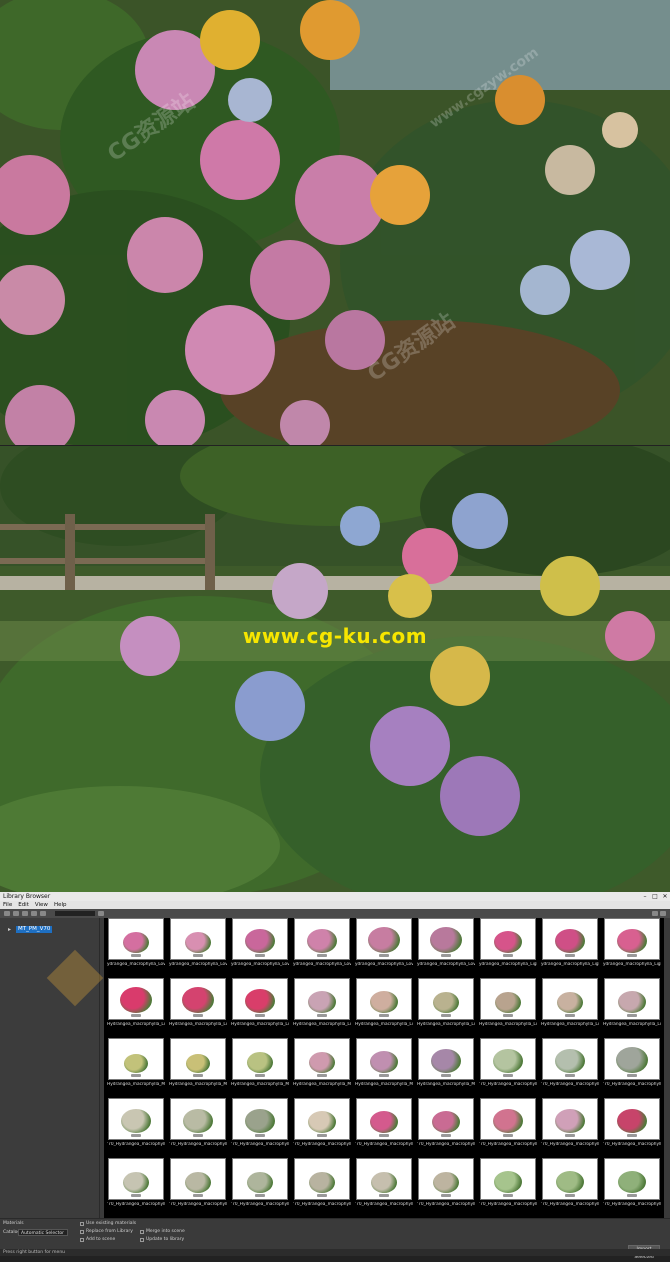  I want to click on settings-icon, so click(43, 913).